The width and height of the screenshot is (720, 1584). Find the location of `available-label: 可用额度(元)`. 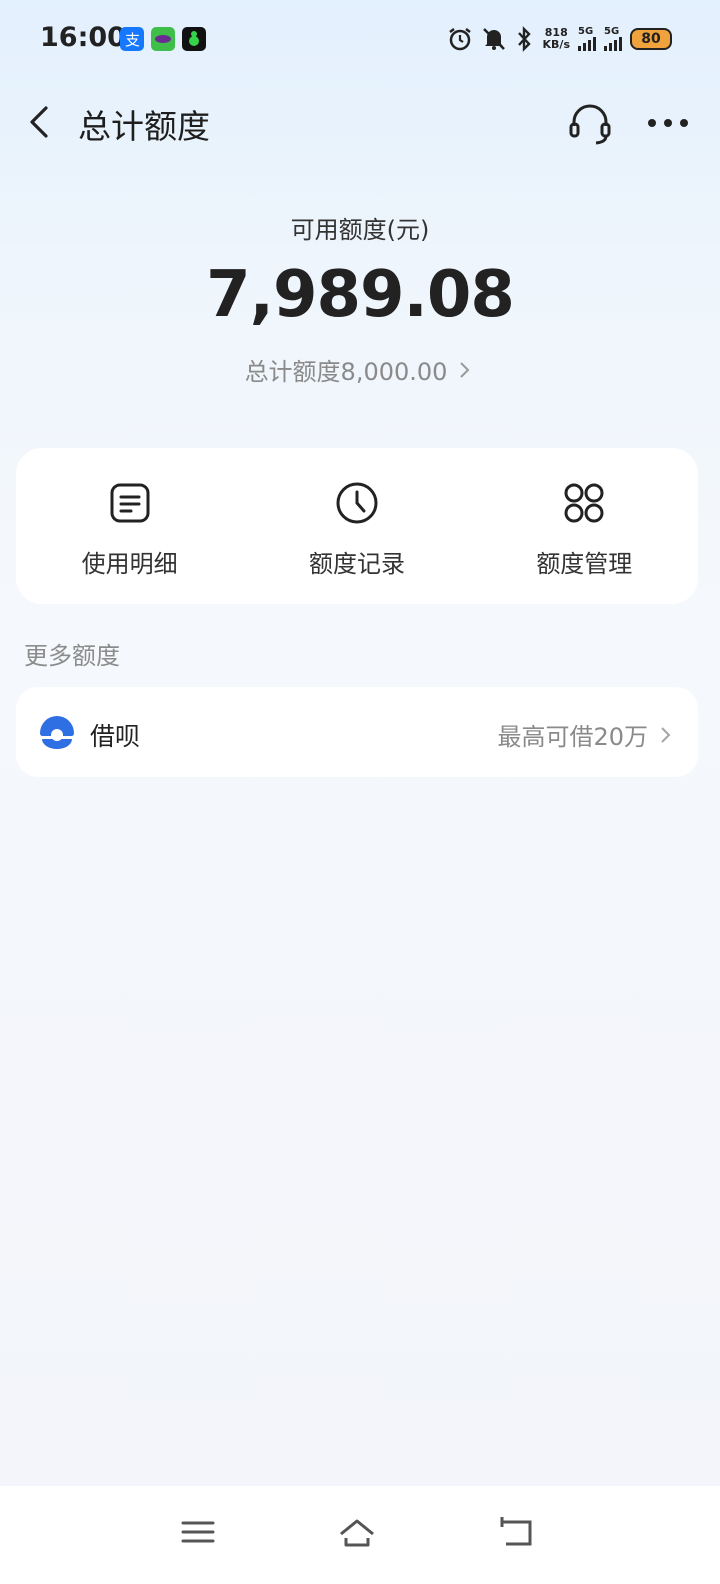

available-label: 可用额度(元) is located at coordinates (360, 230).